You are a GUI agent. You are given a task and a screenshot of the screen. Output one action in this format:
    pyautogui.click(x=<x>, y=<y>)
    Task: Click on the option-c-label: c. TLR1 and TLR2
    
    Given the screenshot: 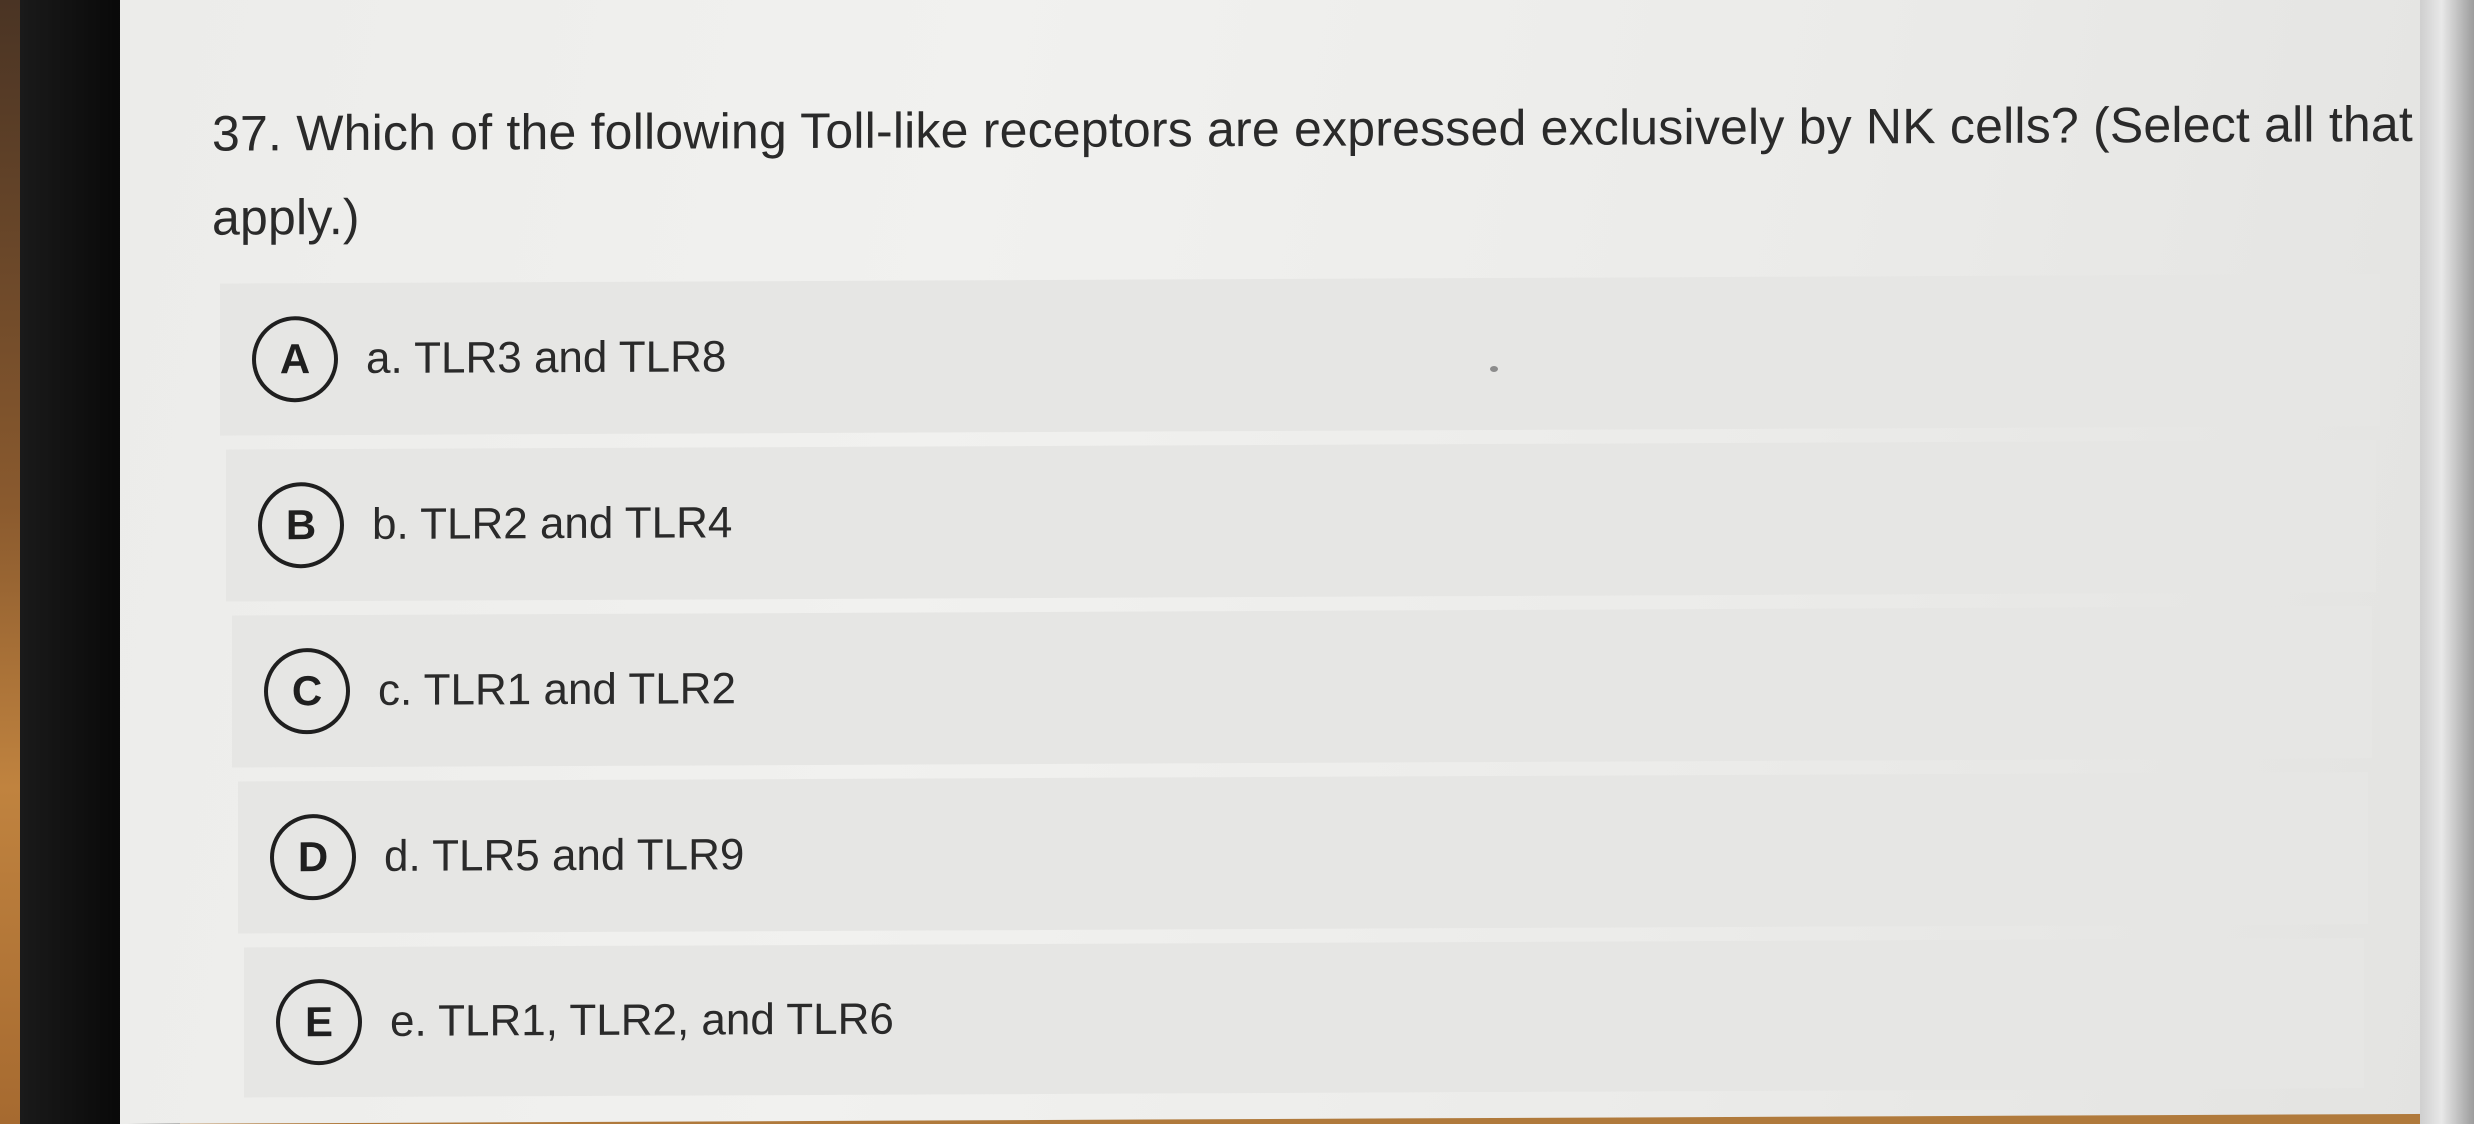 What is the action you would take?
    pyautogui.click(x=557, y=689)
    